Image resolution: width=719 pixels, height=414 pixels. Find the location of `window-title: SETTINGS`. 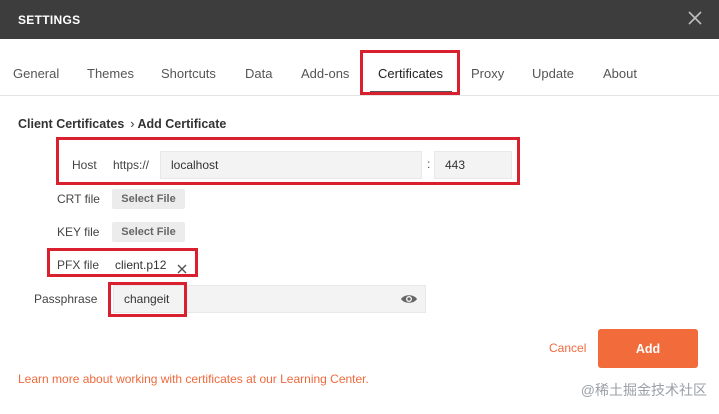

window-title: SETTINGS is located at coordinates (49, 20).